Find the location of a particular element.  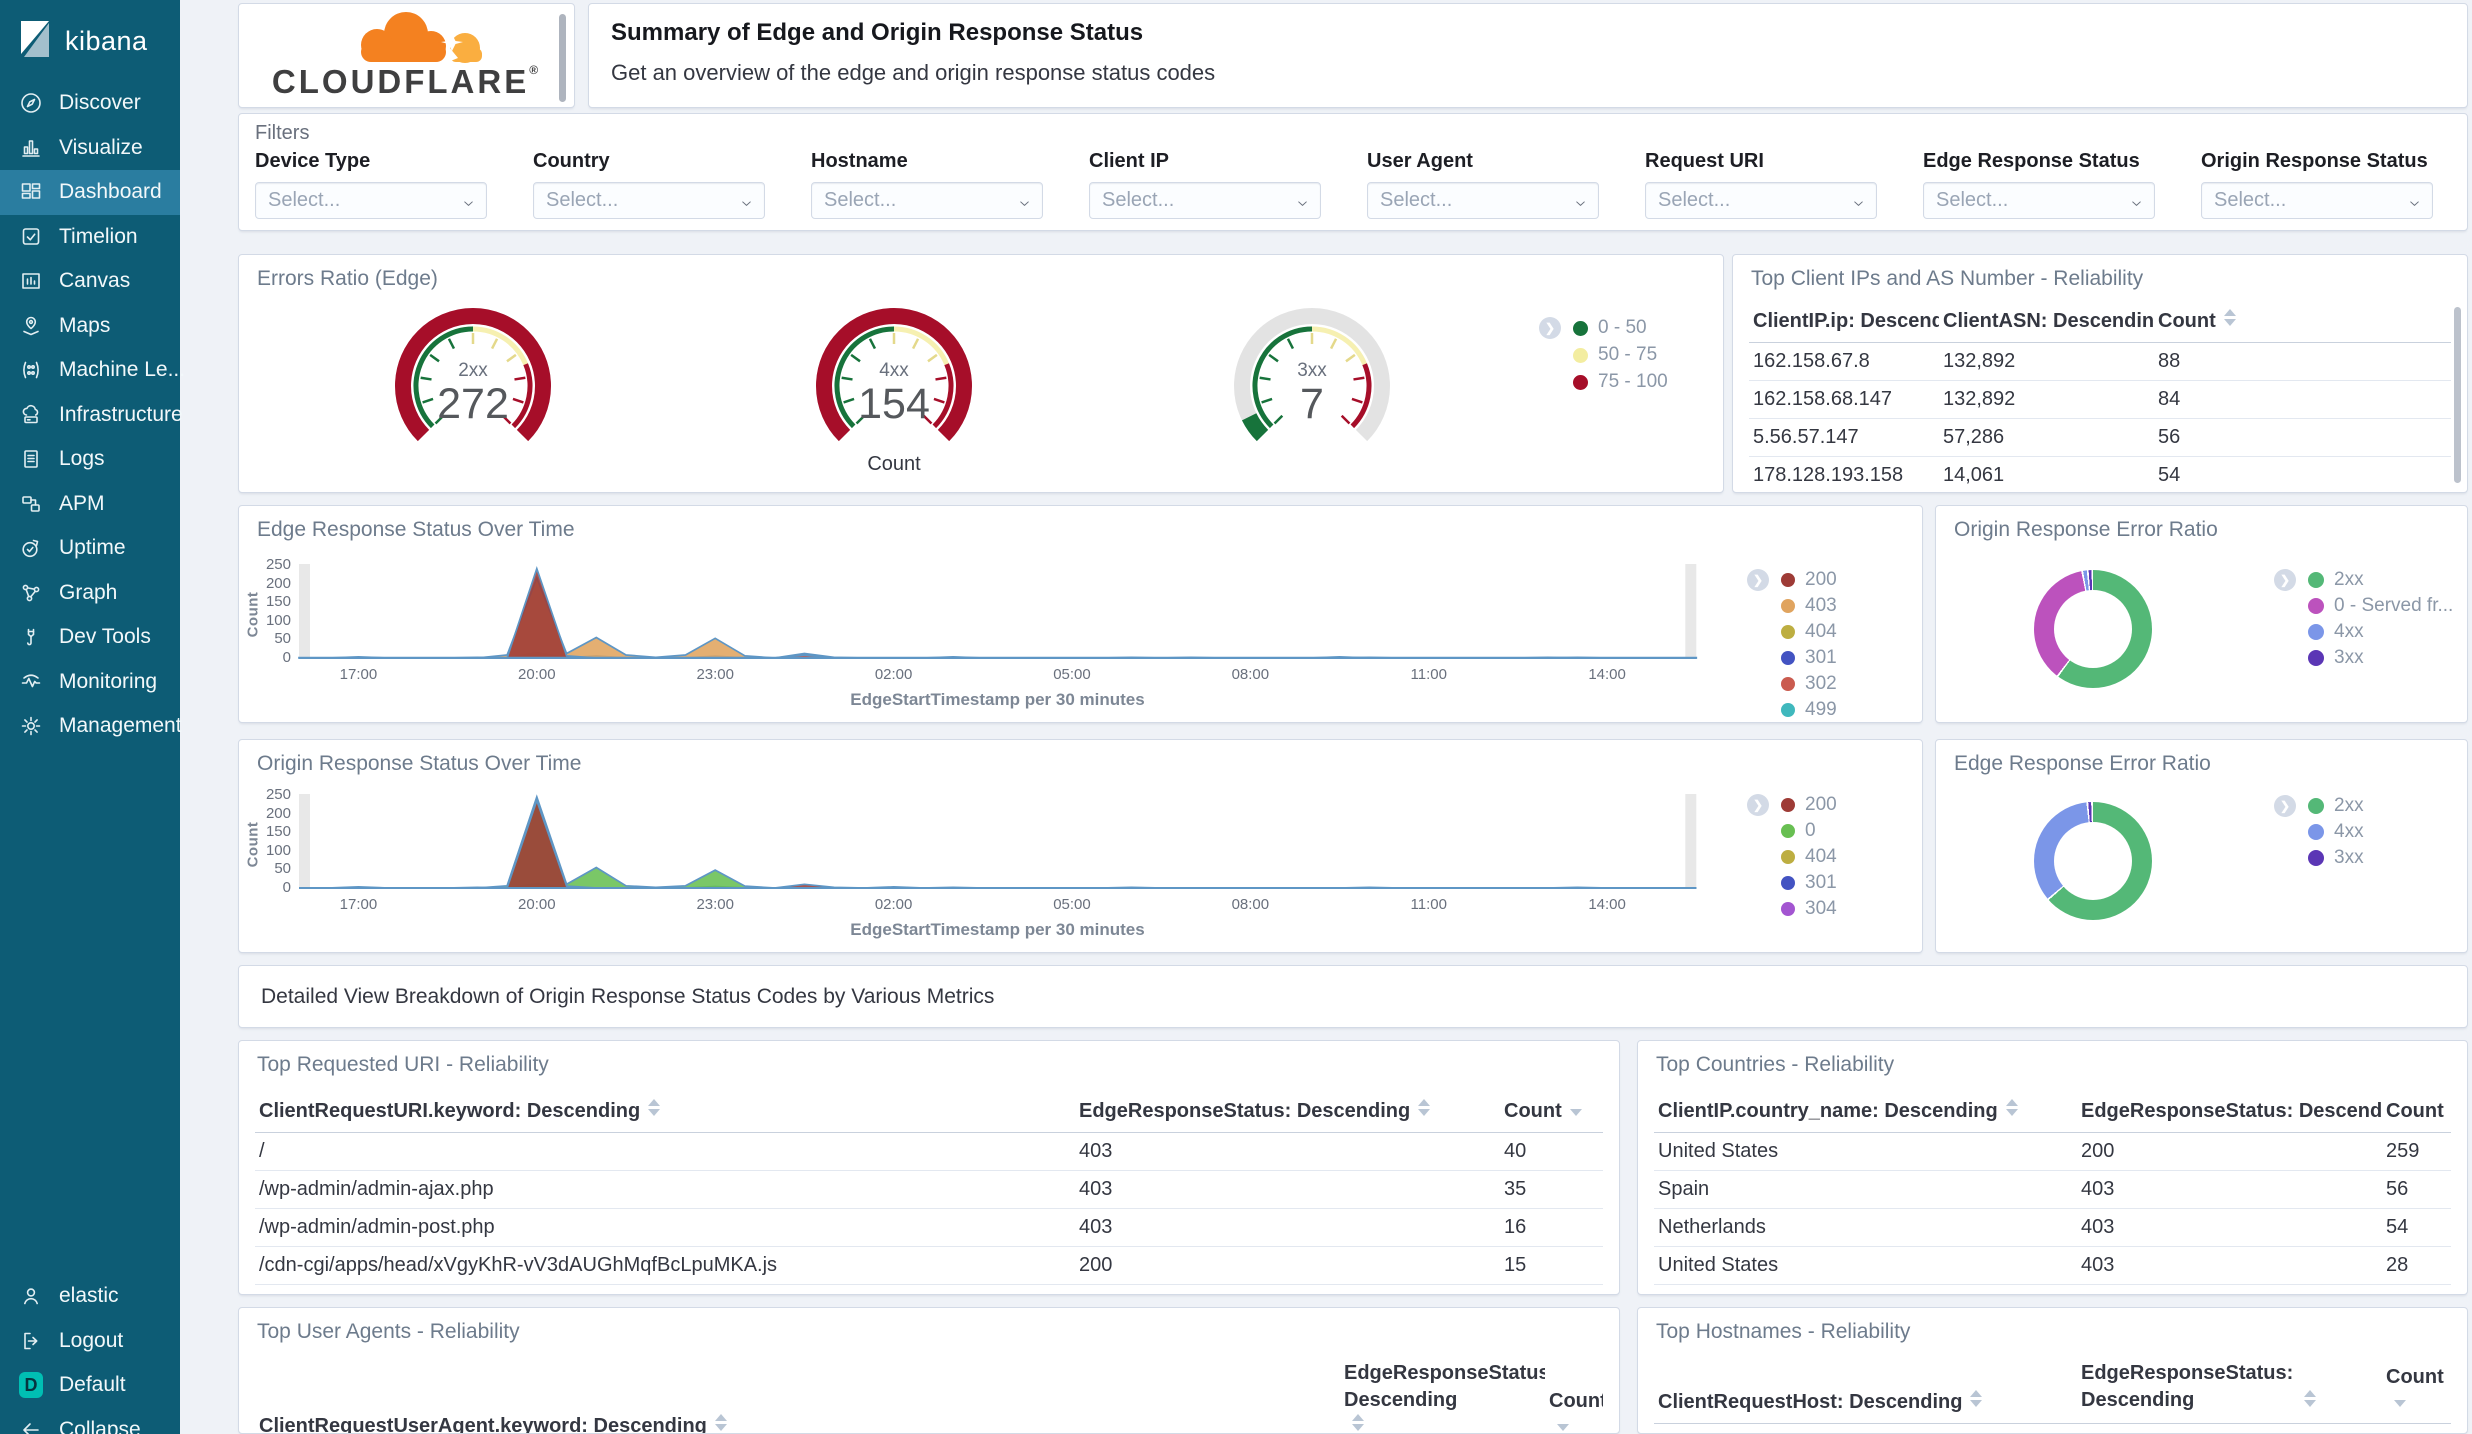

sidebar-item-infrastructure: Infrastructure is located at coordinates (91, 415).